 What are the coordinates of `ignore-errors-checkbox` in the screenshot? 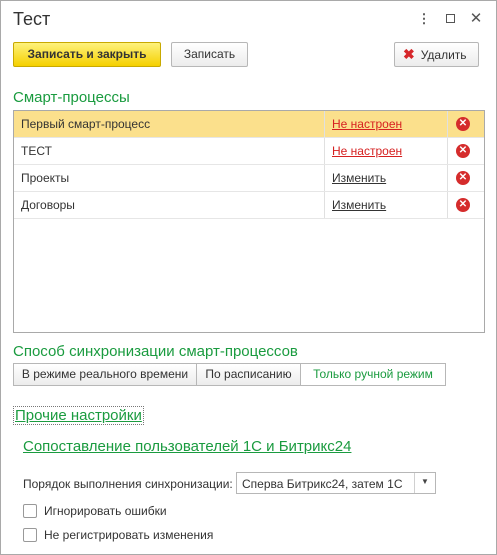 It's located at (30, 511).